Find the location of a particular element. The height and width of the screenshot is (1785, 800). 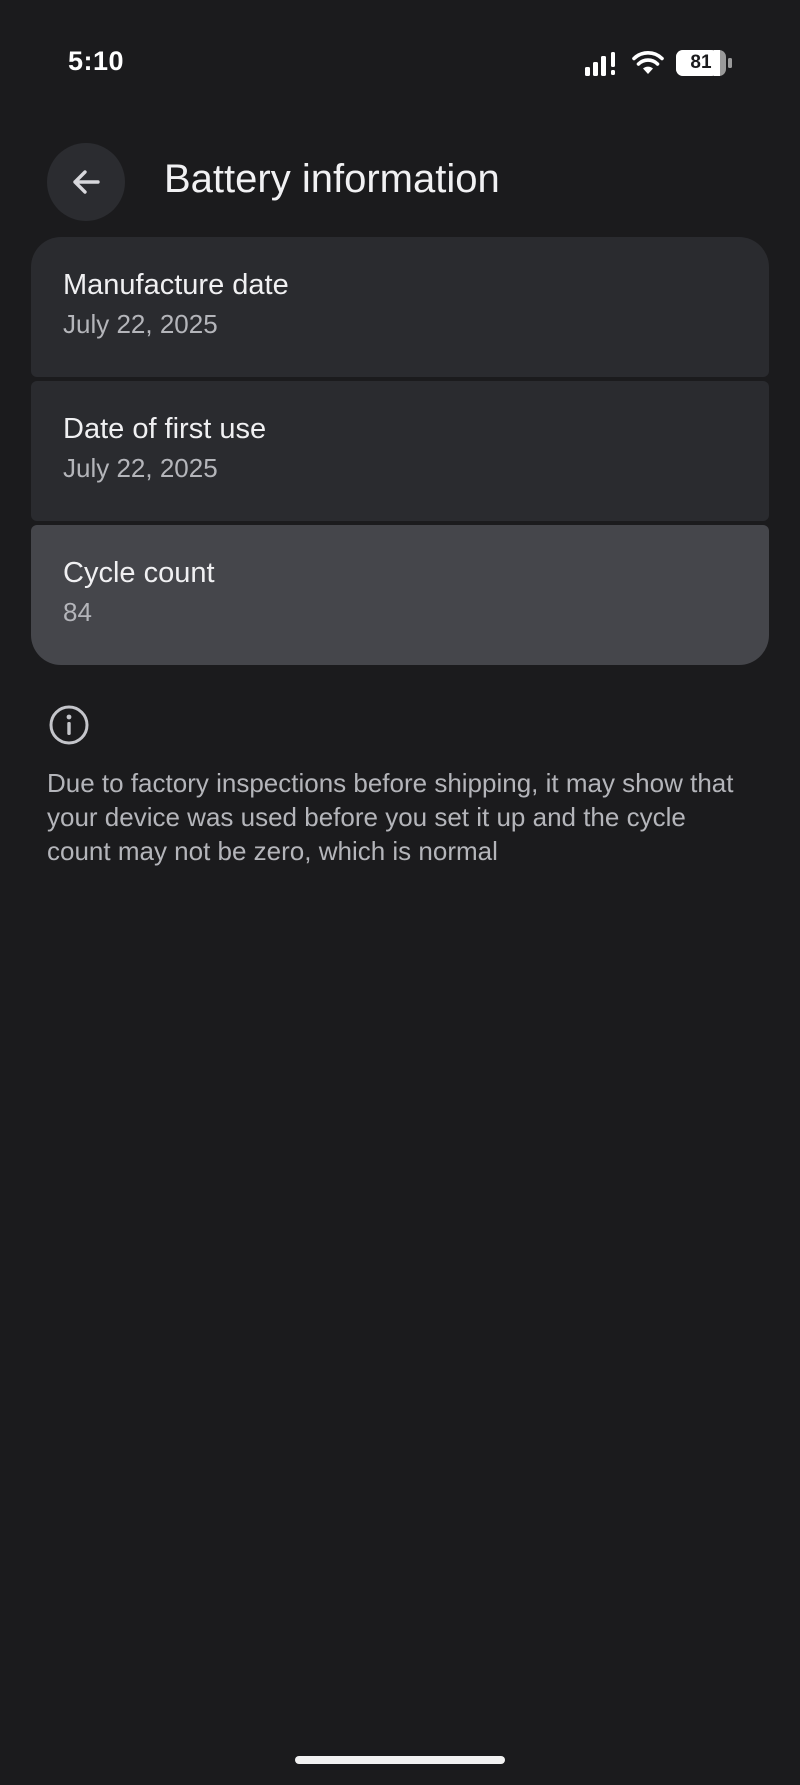

cycle-count-item: Cycle count 84 is located at coordinates (400, 595).